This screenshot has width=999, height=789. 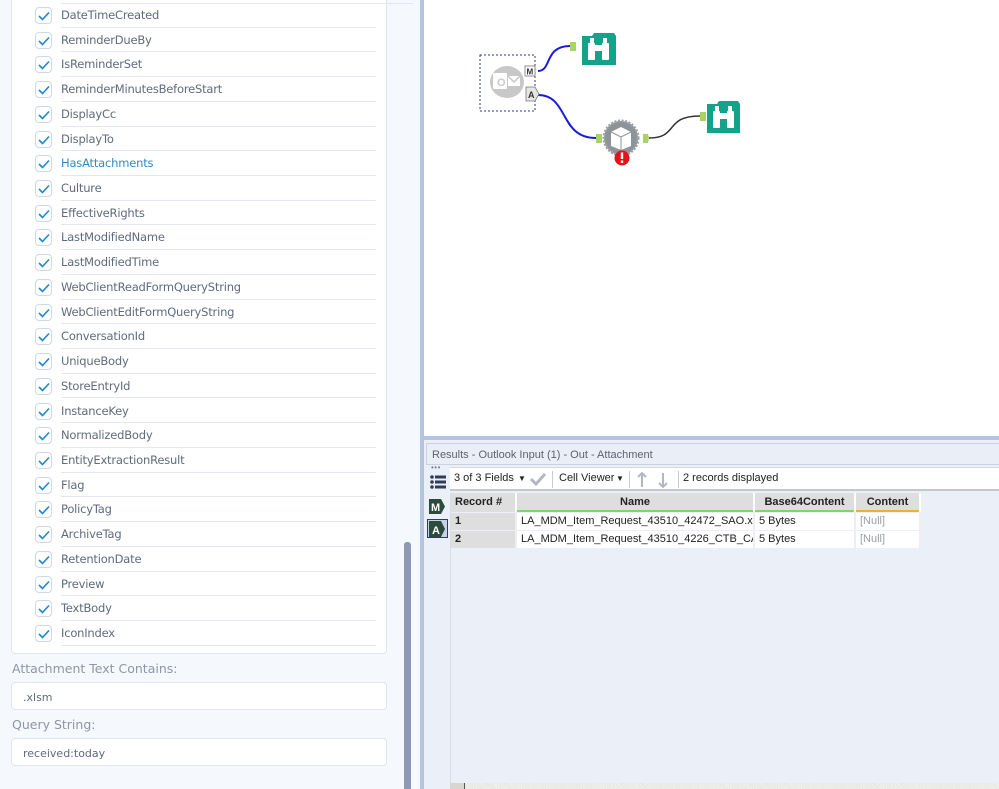 I want to click on field-row: WebClientEditFormQueryString, so click(x=200, y=312).